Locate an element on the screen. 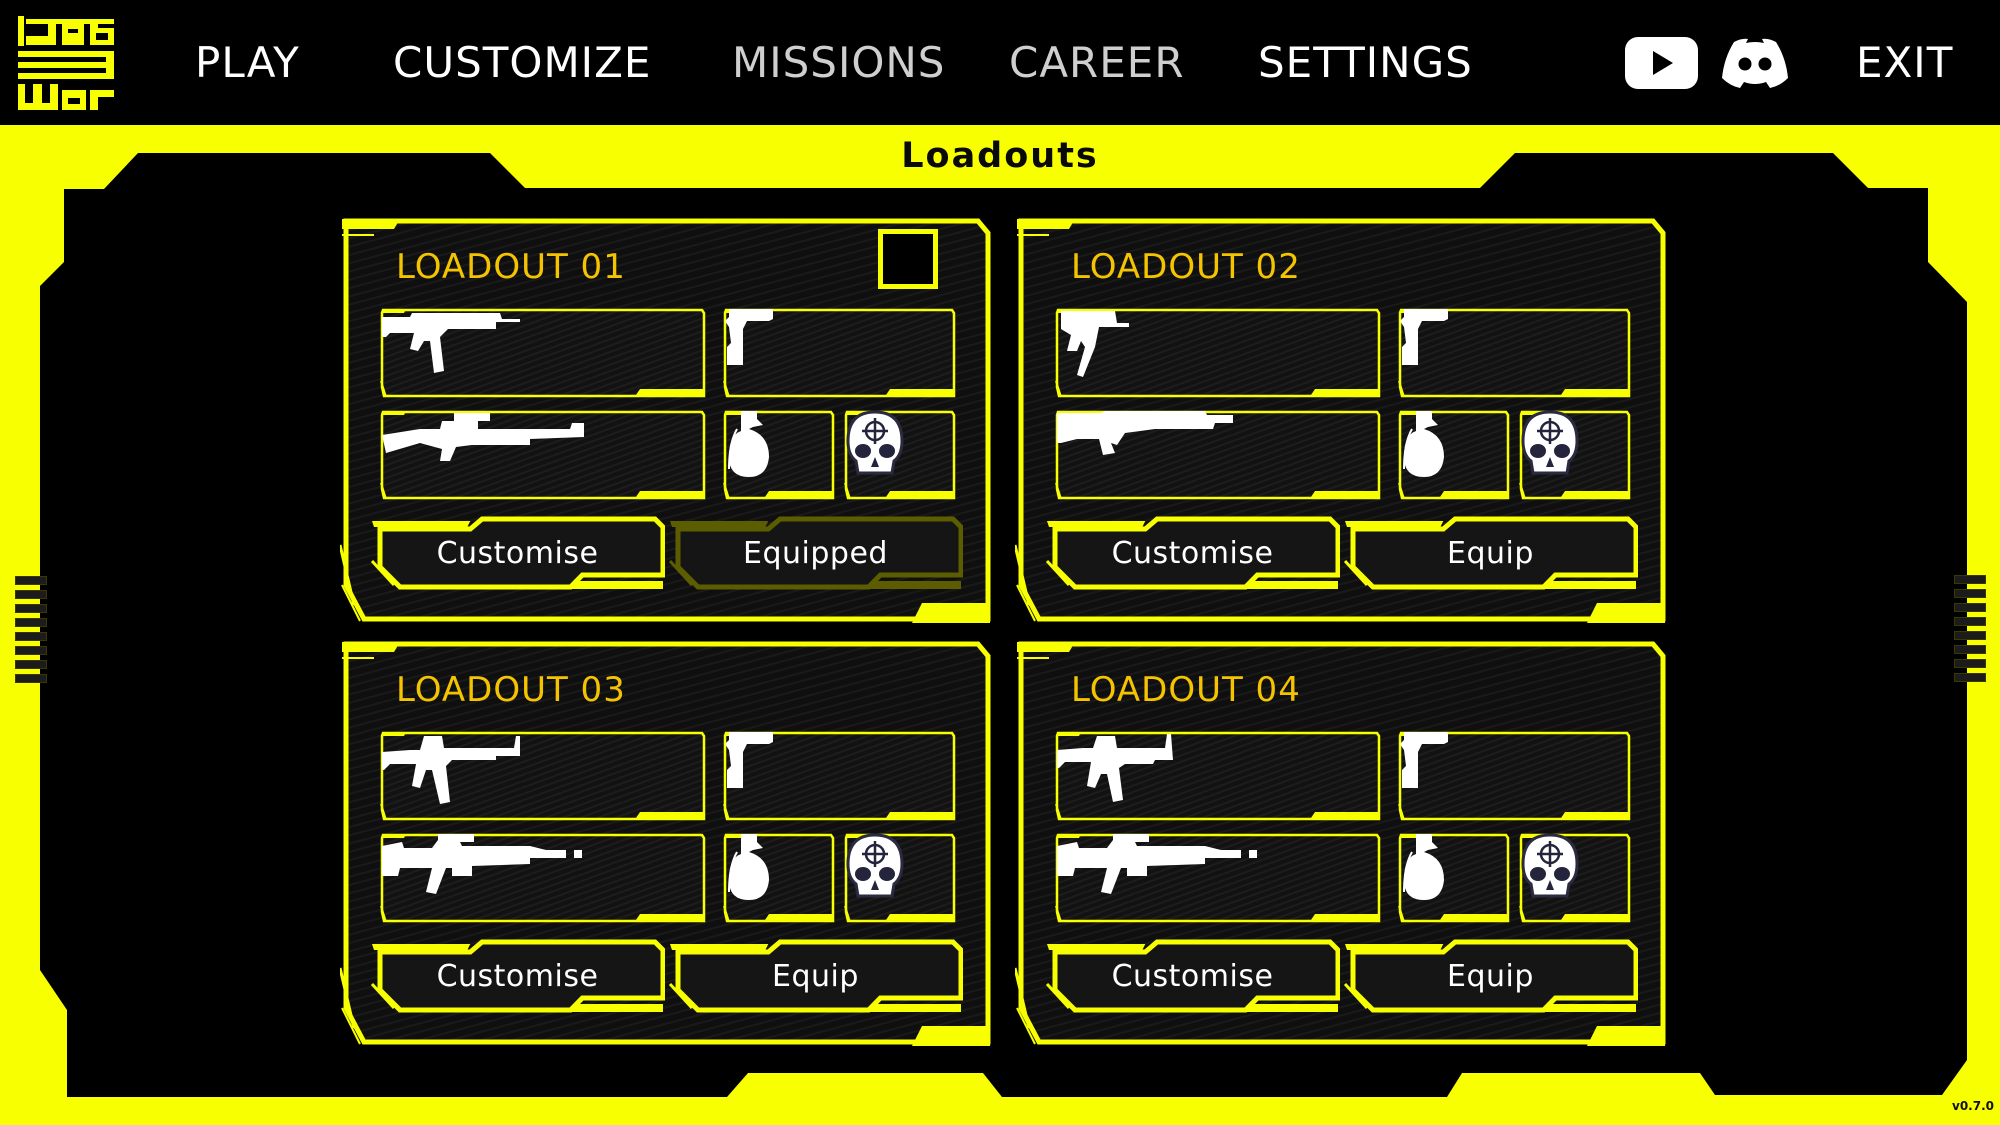 This screenshot has height=1125, width=2000. loadout-card: LOADOUT 04 Customise Equip is located at coordinates (1341, 843).